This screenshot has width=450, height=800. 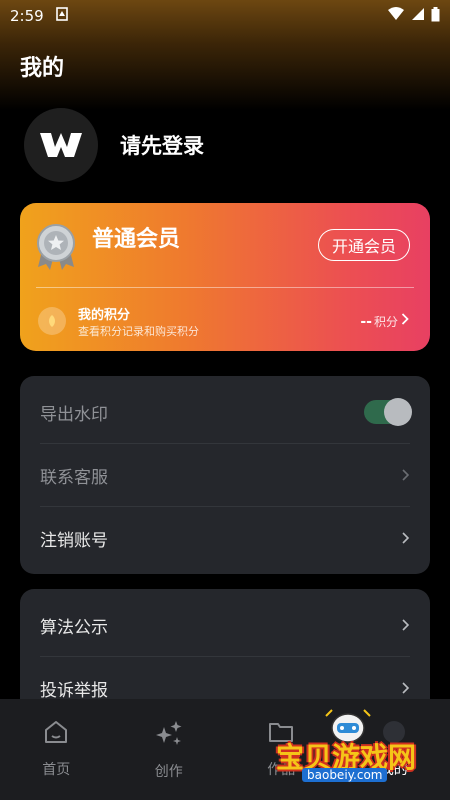 I want to click on points-amount: --, so click(x=366, y=322).